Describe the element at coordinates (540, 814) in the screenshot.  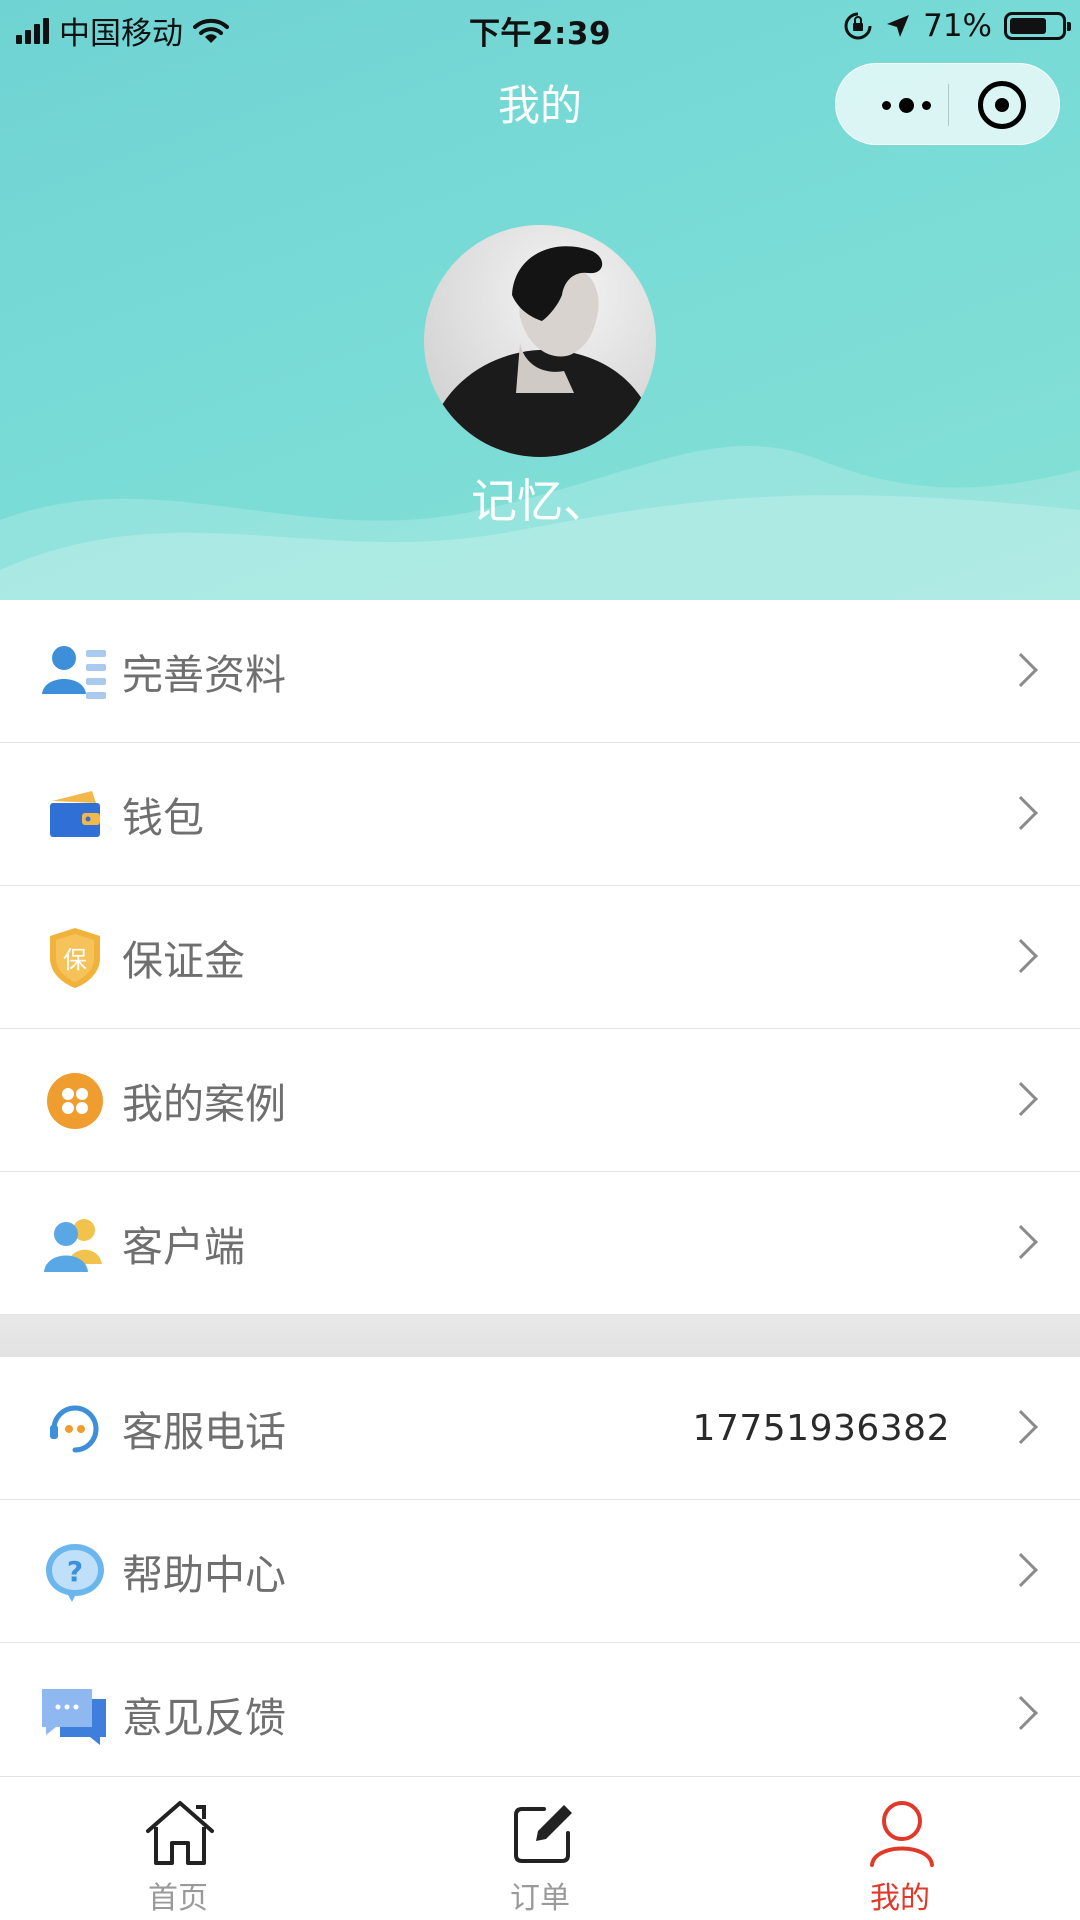
I see `menu-item-wallet: 钱包` at that location.